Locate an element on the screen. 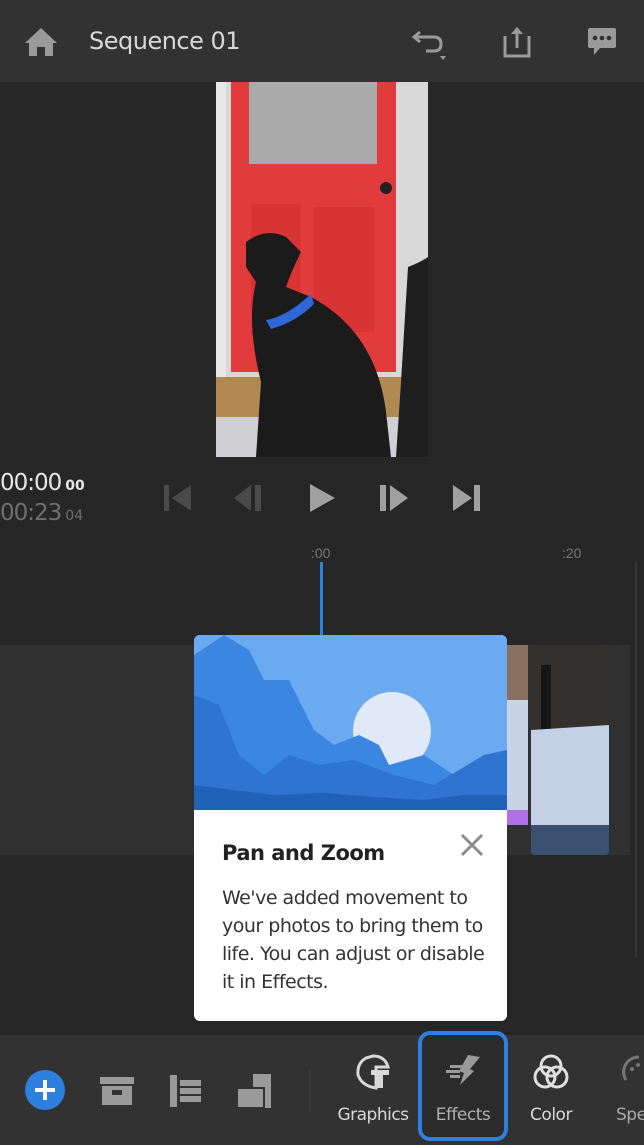 Image resolution: width=644 pixels, height=1145 pixels. home-button is located at coordinates (41, 42).